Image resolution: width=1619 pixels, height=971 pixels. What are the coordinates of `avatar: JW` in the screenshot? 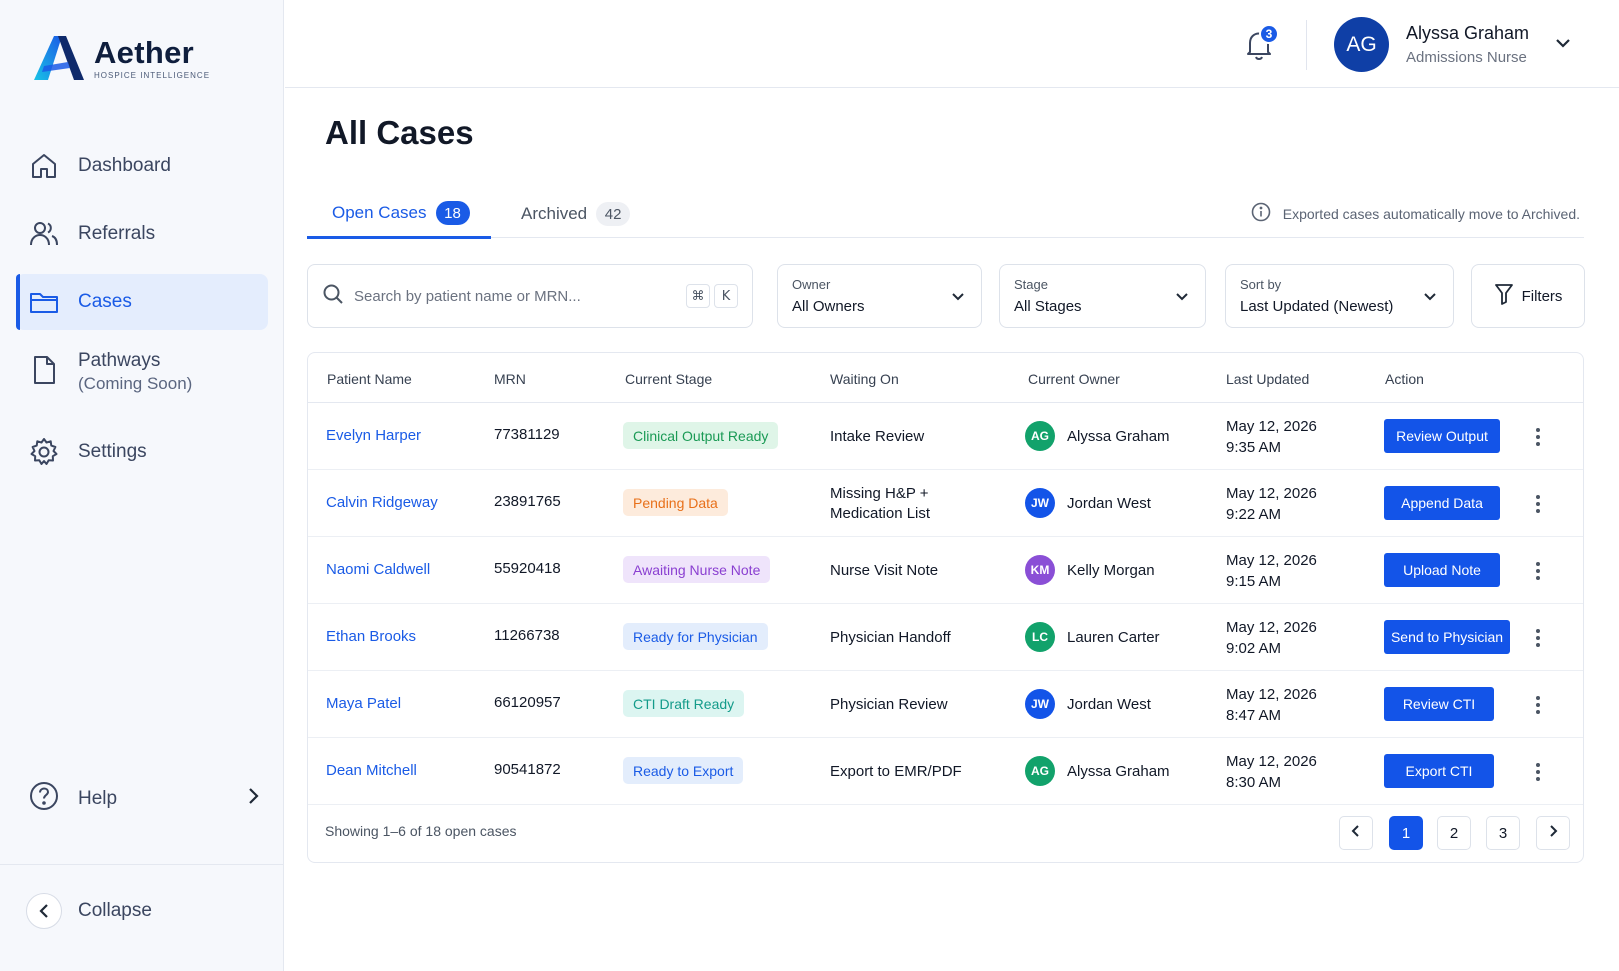 It's located at (1040, 503).